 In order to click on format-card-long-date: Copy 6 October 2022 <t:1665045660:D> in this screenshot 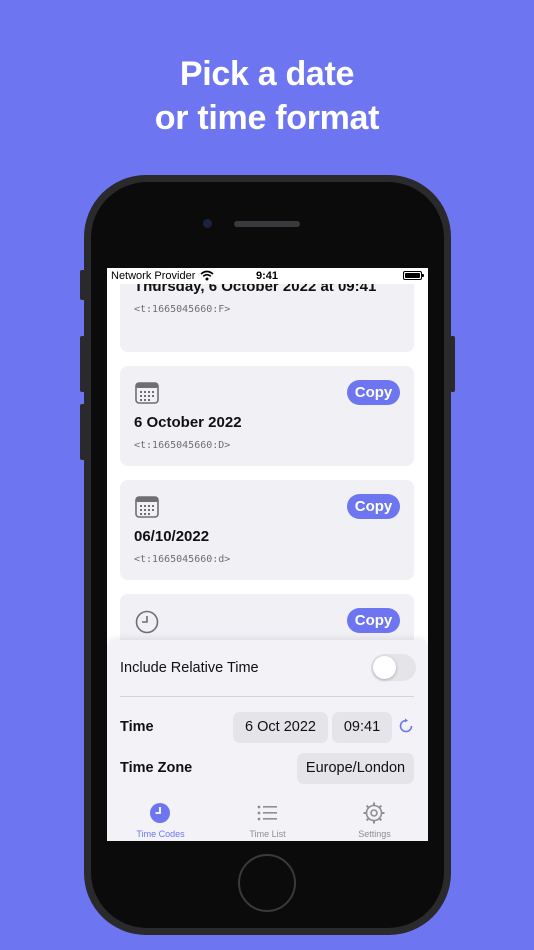, I will do `click(267, 416)`.